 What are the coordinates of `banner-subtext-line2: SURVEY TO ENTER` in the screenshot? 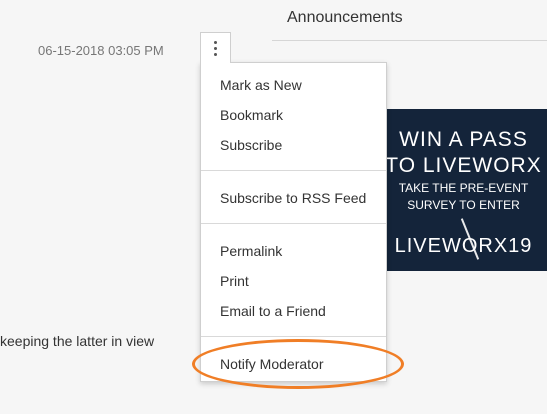 It's located at (463, 205).